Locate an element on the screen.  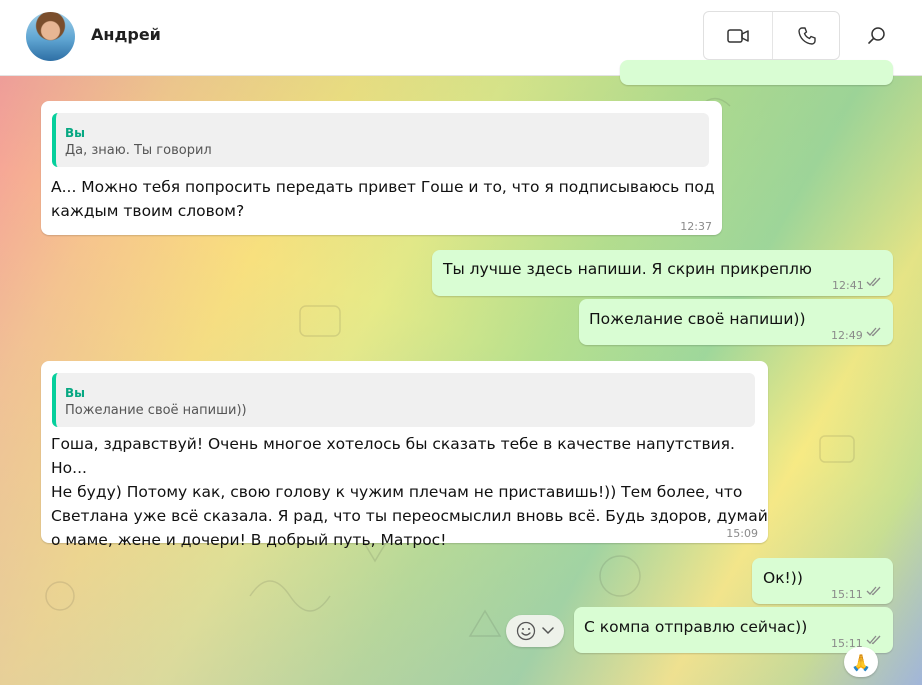
message-time: 12:41 is located at coordinates (848, 285).